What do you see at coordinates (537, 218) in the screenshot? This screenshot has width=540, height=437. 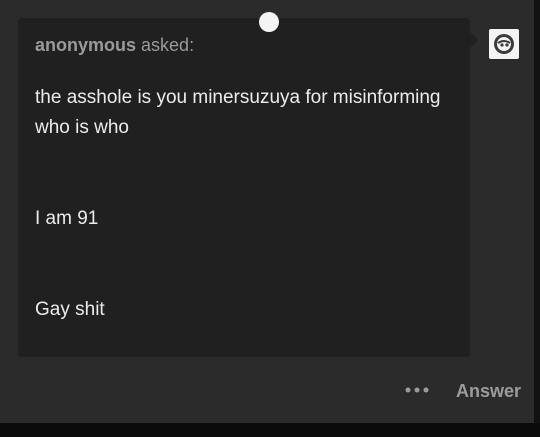 I see `scrollbar-edge` at bounding box center [537, 218].